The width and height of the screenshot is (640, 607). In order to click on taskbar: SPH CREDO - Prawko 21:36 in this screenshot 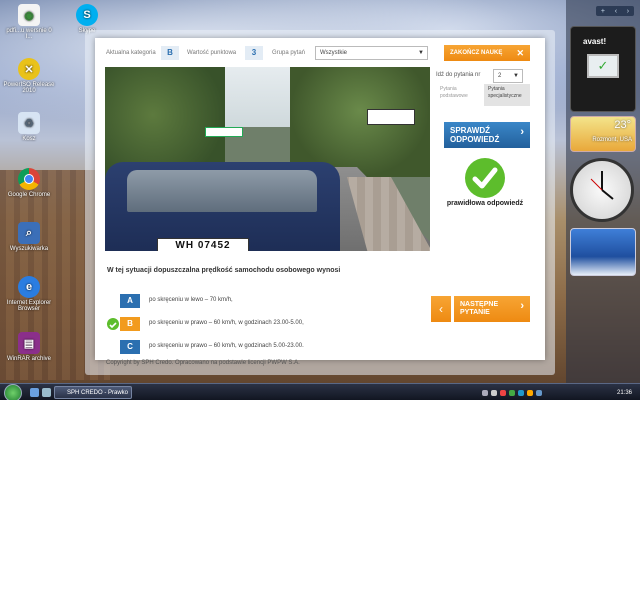, I will do `click(320, 391)`.